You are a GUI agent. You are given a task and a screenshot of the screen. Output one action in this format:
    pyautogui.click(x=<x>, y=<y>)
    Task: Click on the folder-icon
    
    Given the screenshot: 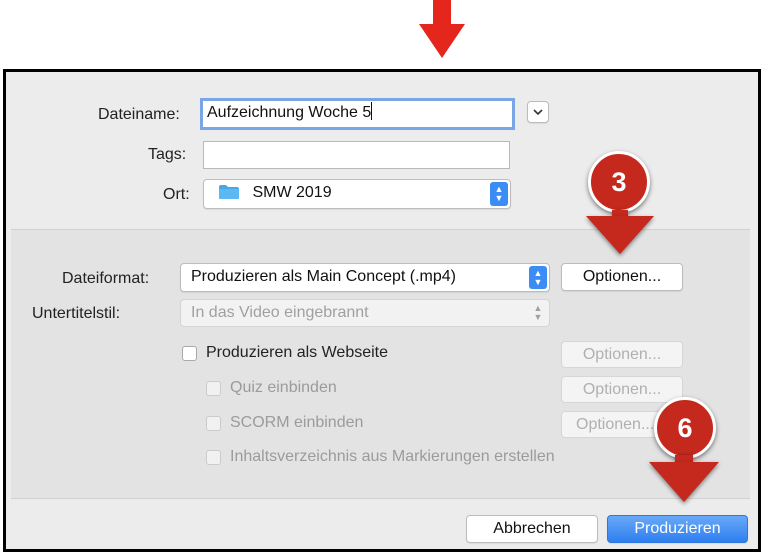 What is the action you would take?
    pyautogui.click(x=229, y=192)
    